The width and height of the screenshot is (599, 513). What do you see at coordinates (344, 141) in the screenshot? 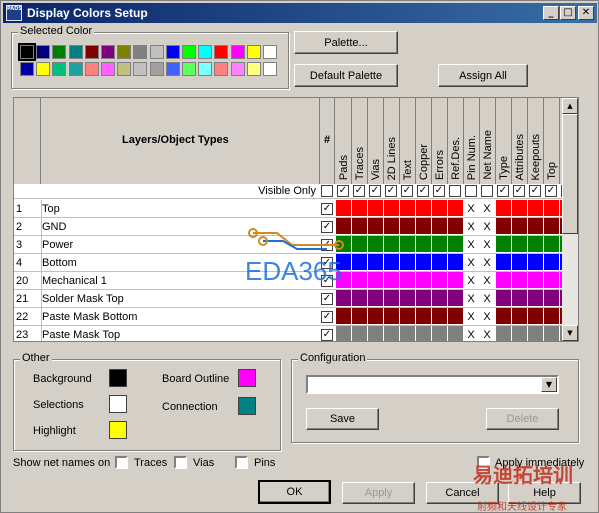
I see `column-header: Pads` at bounding box center [344, 141].